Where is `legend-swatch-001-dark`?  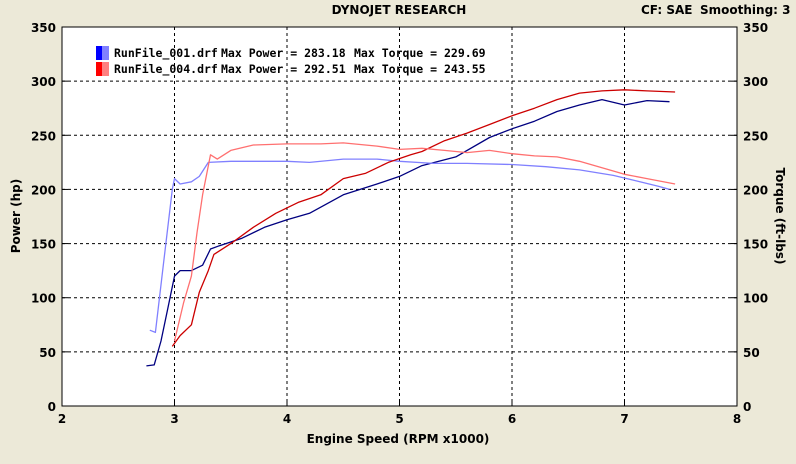 legend-swatch-001-dark is located at coordinates (99, 53).